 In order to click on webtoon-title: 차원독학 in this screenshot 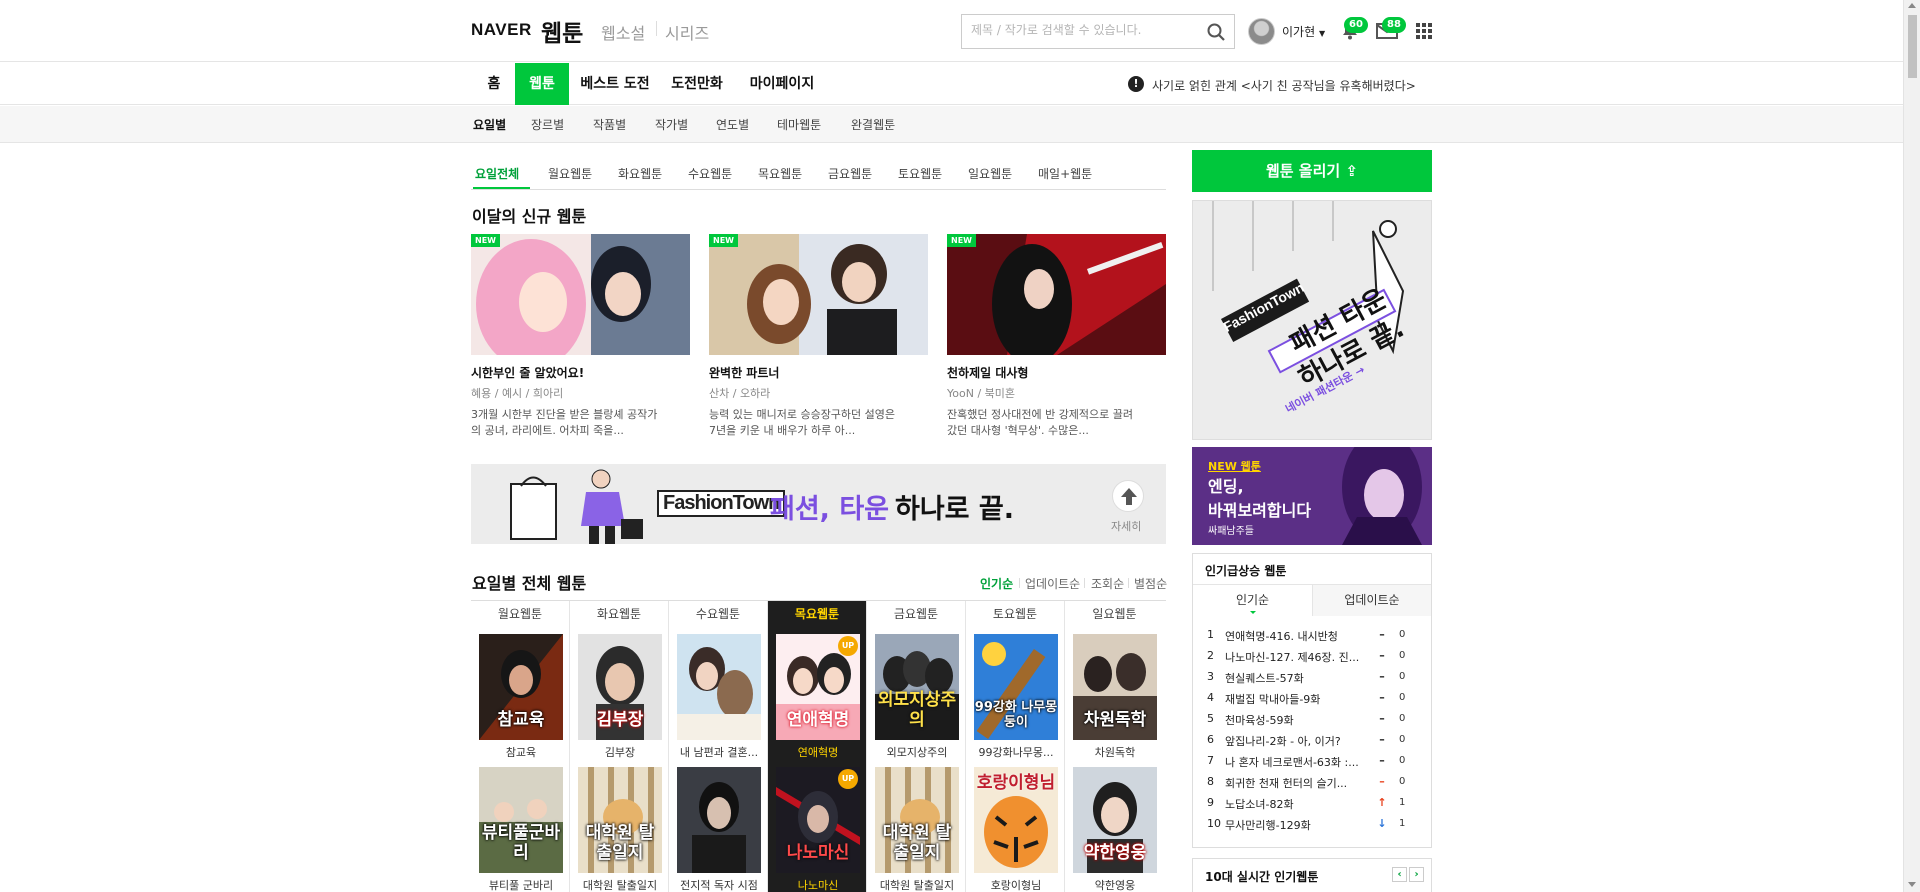, I will do `click(1115, 752)`.